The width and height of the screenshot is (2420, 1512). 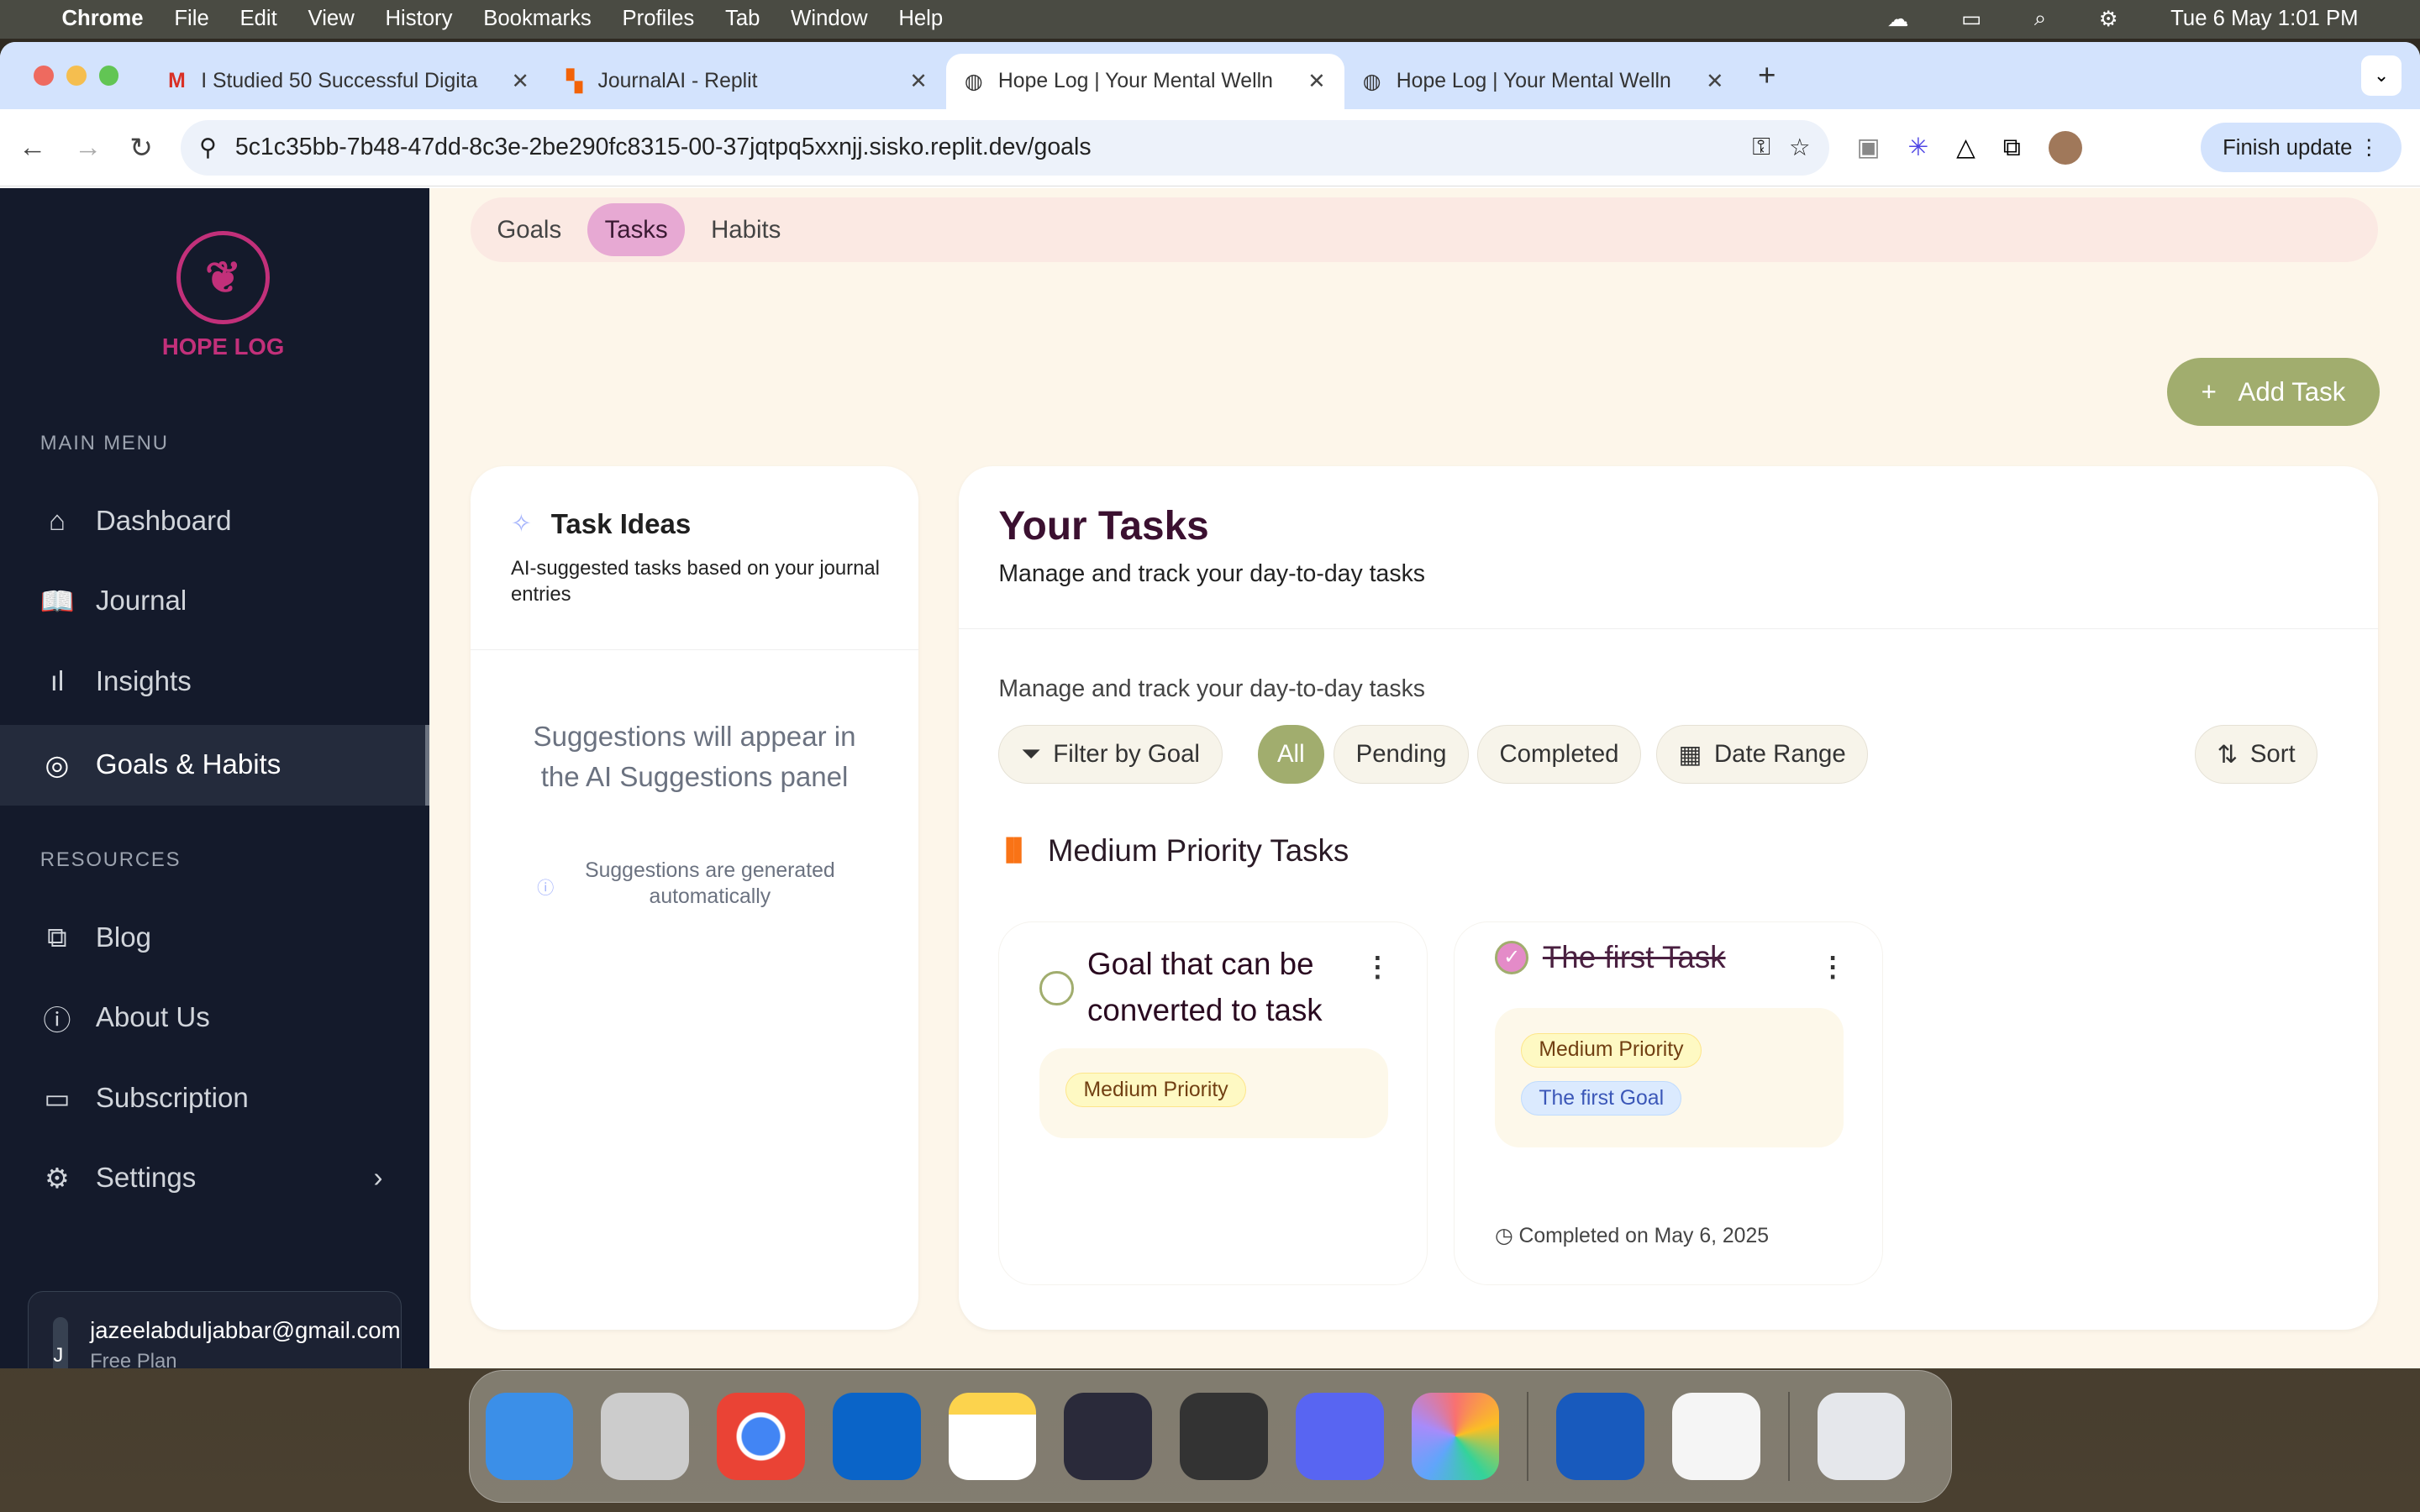 What do you see at coordinates (645, 1436) in the screenshot?
I see `launchpad-icon` at bounding box center [645, 1436].